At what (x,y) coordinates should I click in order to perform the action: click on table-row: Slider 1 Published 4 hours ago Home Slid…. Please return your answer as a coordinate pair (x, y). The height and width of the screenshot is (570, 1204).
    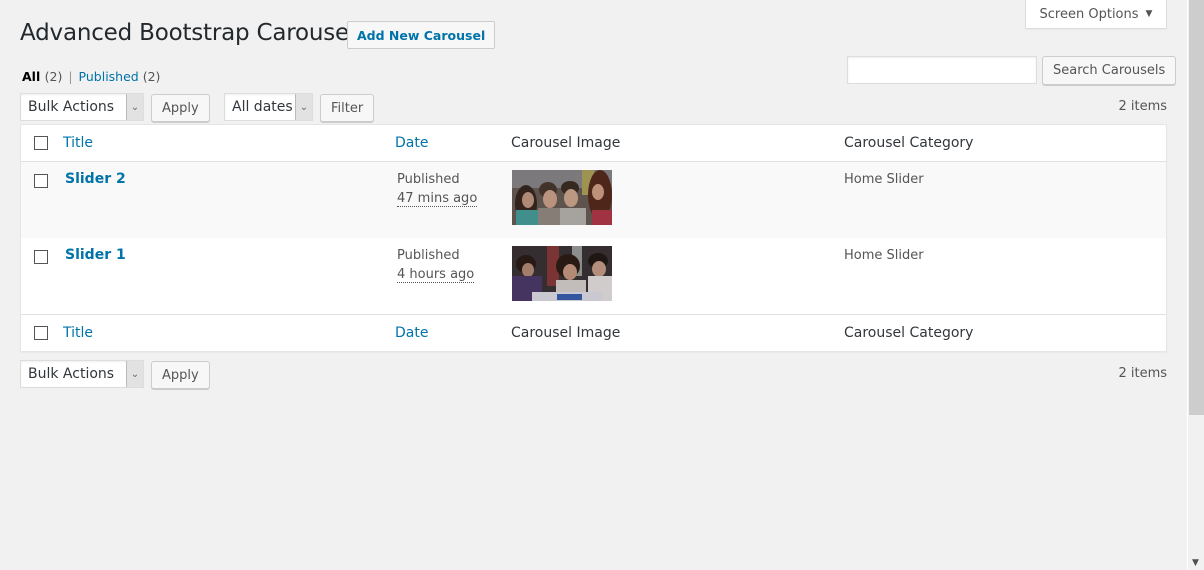
    Looking at the image, I should click on (593, 276).